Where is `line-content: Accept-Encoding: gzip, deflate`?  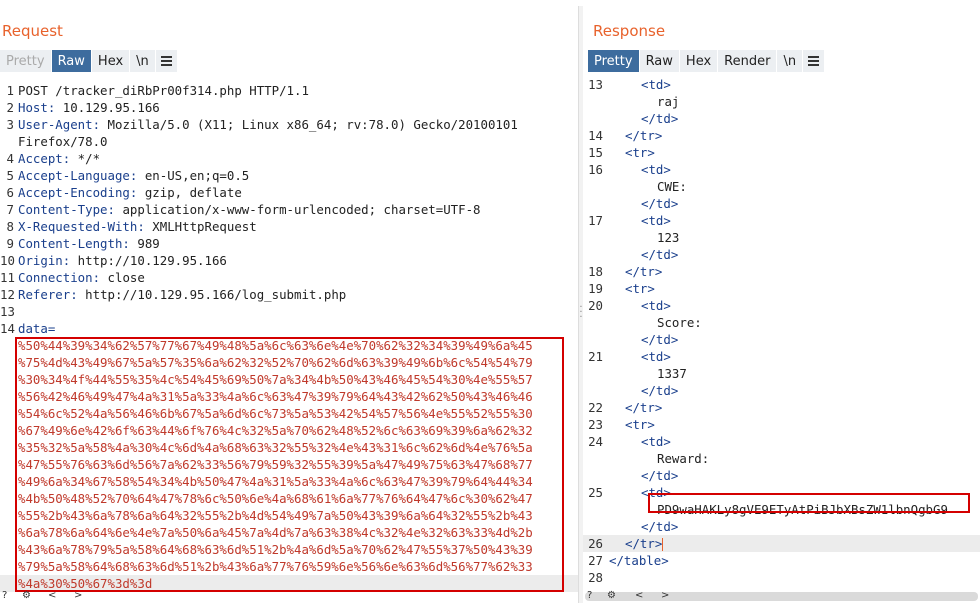 line-content: Accept-Encoding: gzip, deflate is located at coordinates (130, 192).